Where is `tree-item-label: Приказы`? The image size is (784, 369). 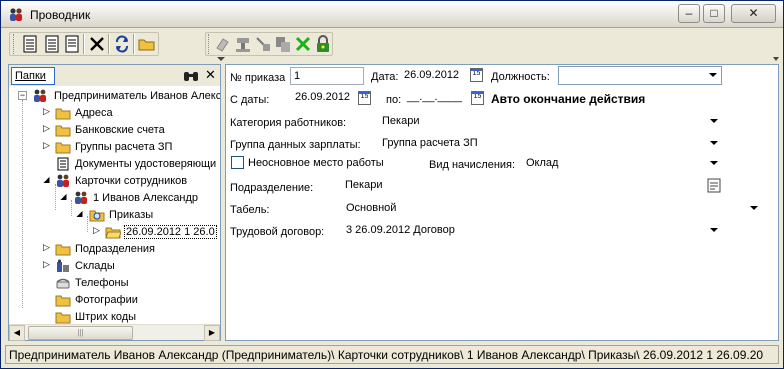
tree-item-label: Приказы is located at coordinates (131, 215).